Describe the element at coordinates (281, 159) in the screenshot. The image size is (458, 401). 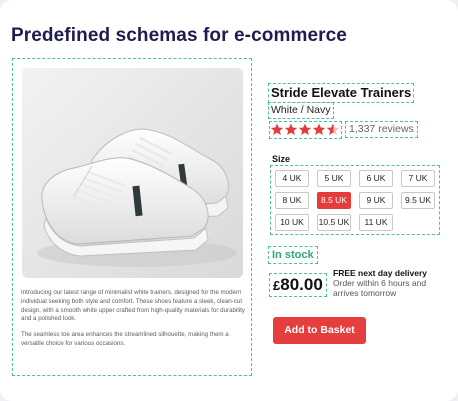
I see `size-label: Size` at that location.